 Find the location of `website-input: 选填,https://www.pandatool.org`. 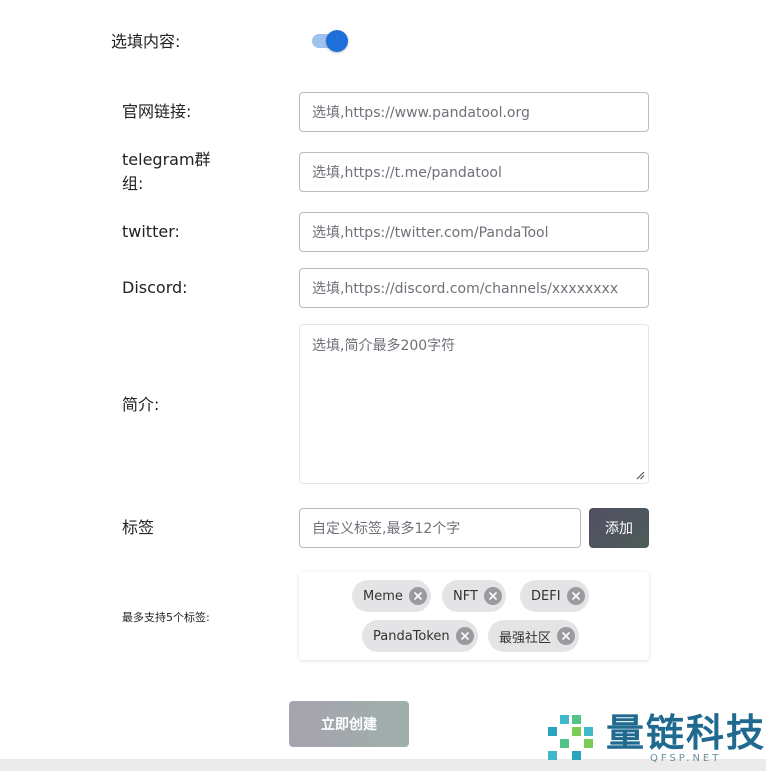

website-input: 选填,https://www.pandatool.org is located at coordinates (474, 112).